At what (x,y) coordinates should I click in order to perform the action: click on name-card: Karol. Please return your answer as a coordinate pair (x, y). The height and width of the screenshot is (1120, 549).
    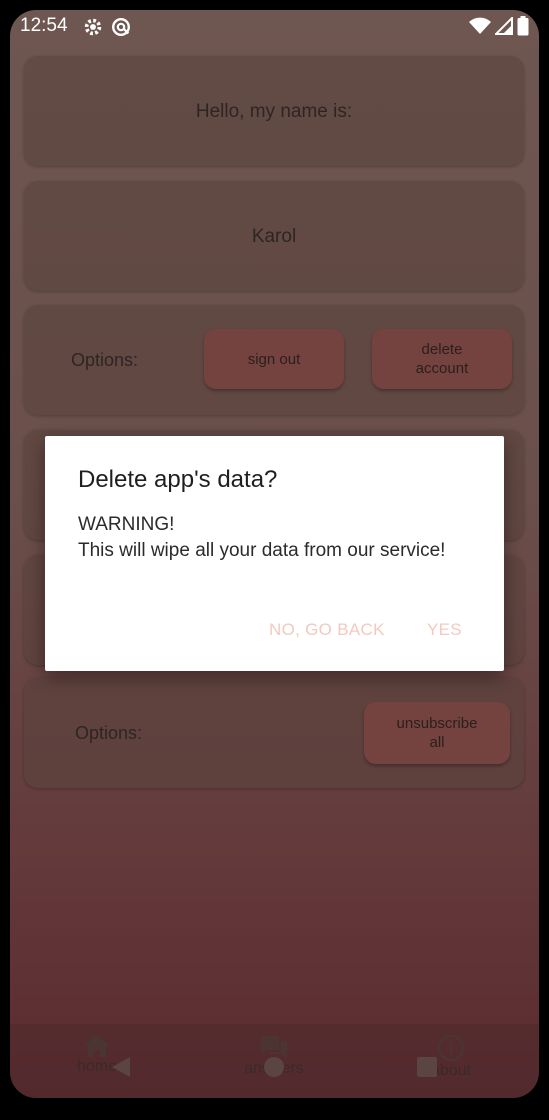
    Looking at the image, I should click on (274, 236).